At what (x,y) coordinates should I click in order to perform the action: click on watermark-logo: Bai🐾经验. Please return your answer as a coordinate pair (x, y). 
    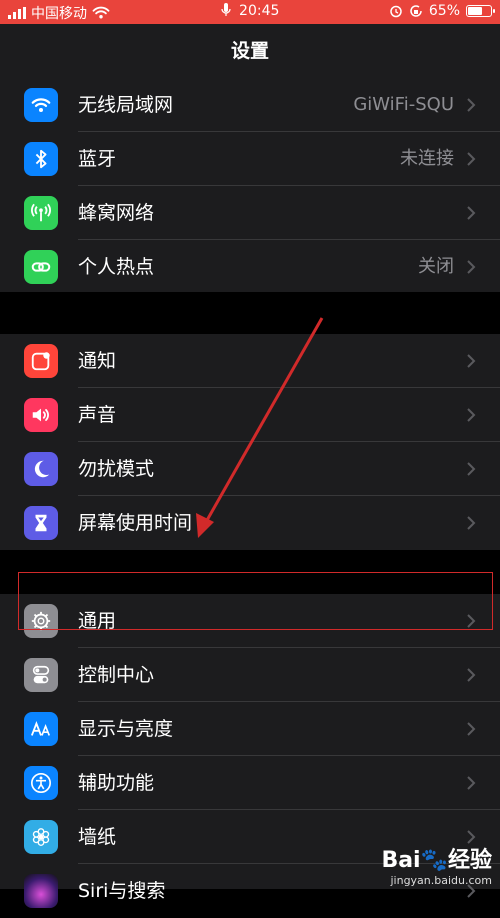
    Looking at the image, I should click on (436, 860).